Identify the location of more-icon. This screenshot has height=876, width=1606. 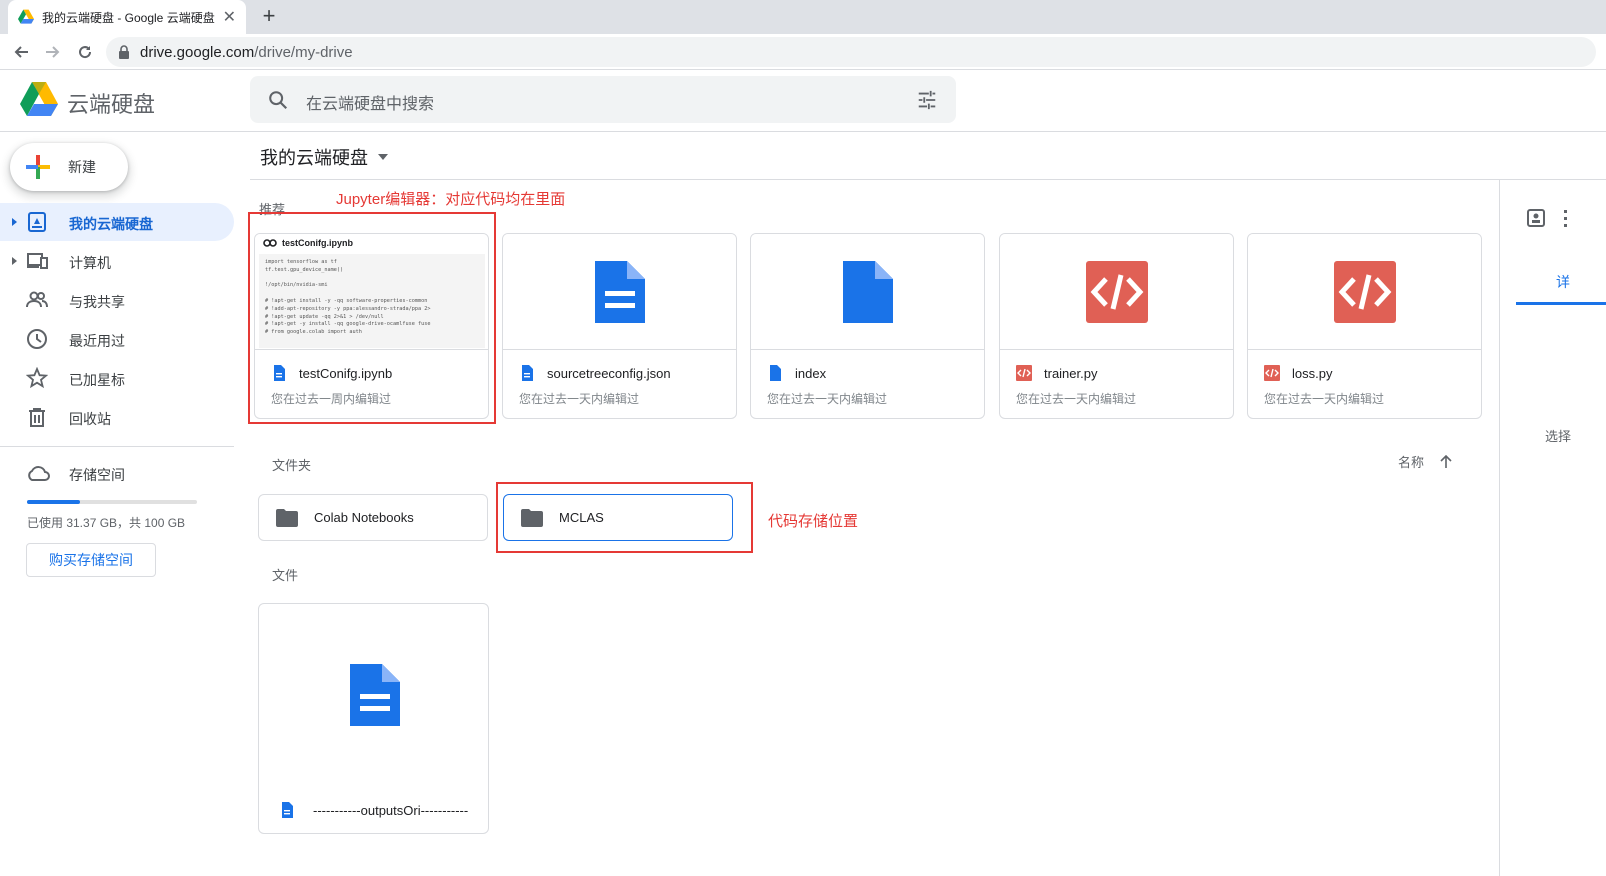
(1565, 218).